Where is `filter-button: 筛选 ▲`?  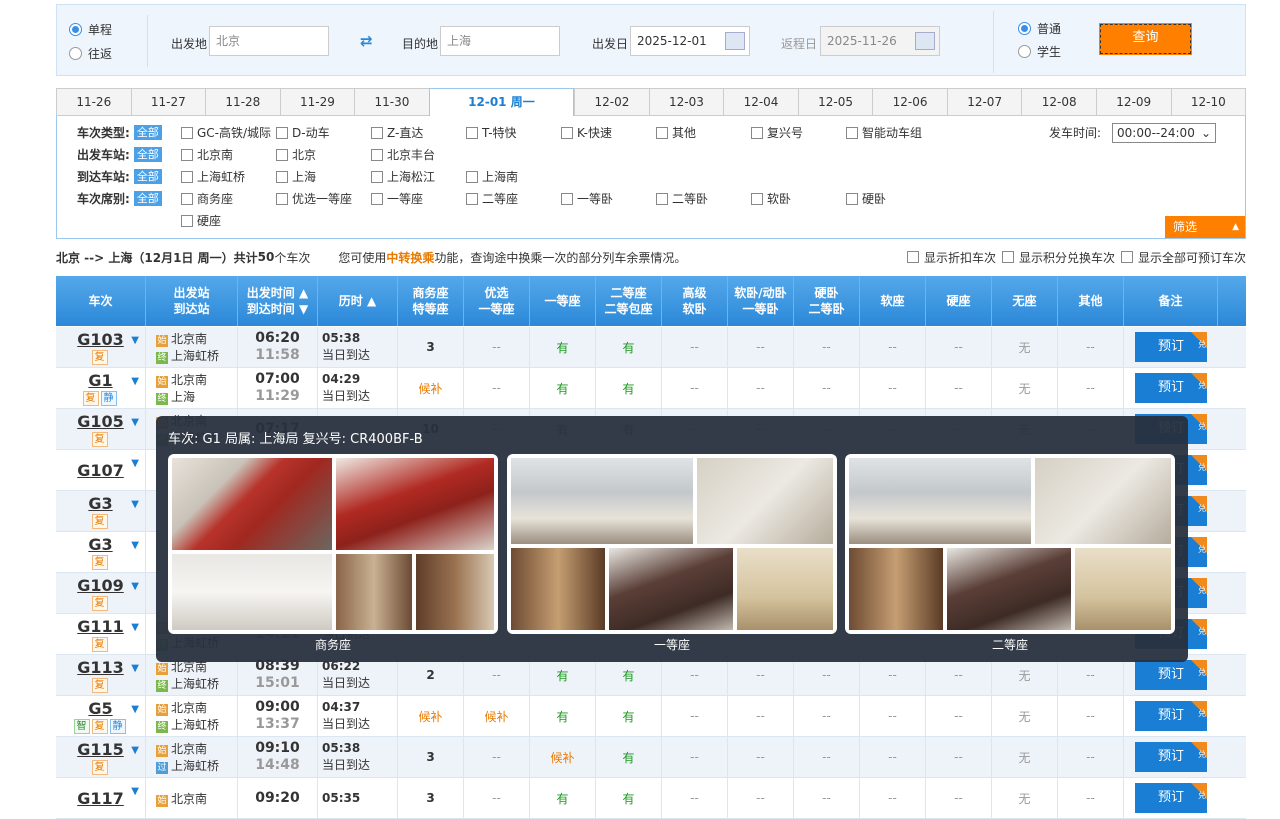
filter-button: 筛选 ▲ is located at coordinates (1205, 227).